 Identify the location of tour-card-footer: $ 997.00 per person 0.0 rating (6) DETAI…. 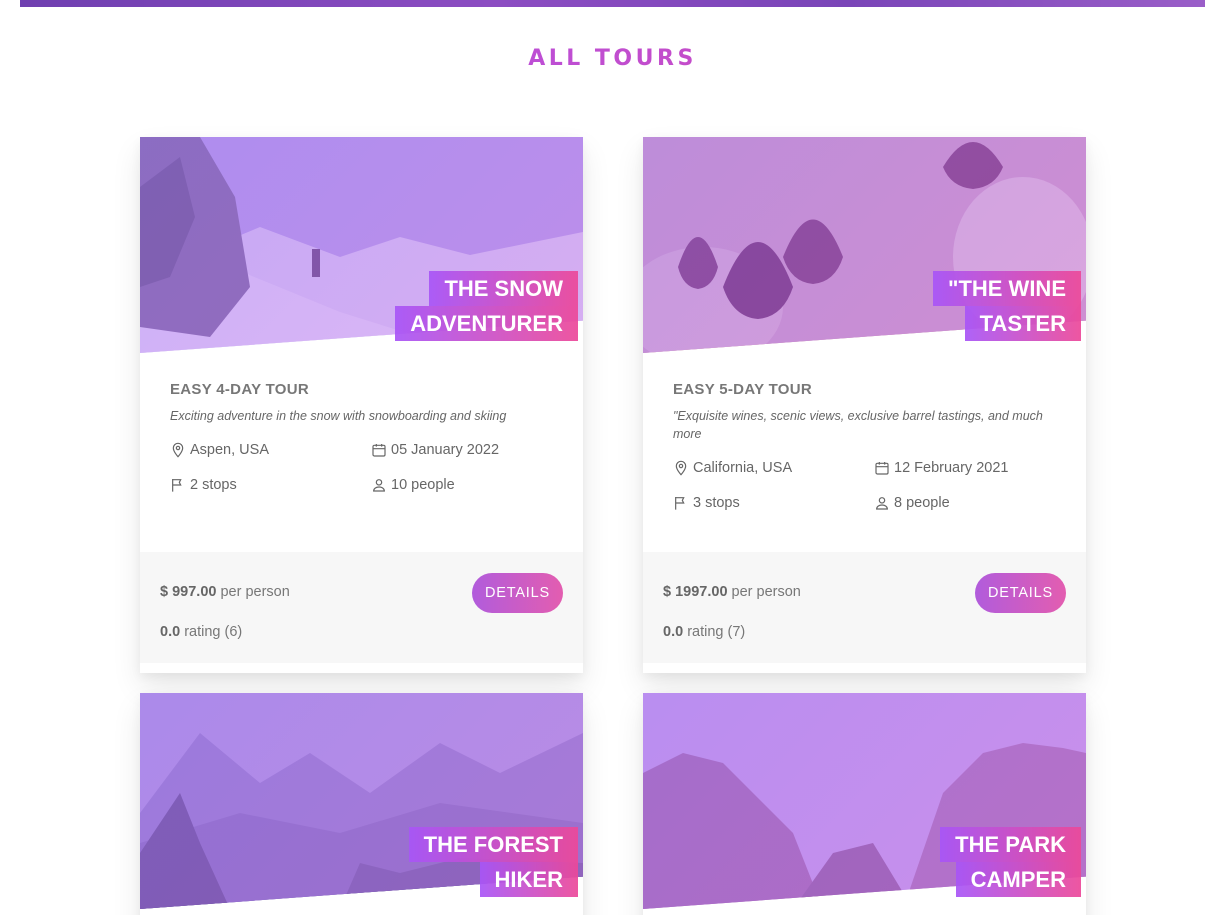
(361, 607).